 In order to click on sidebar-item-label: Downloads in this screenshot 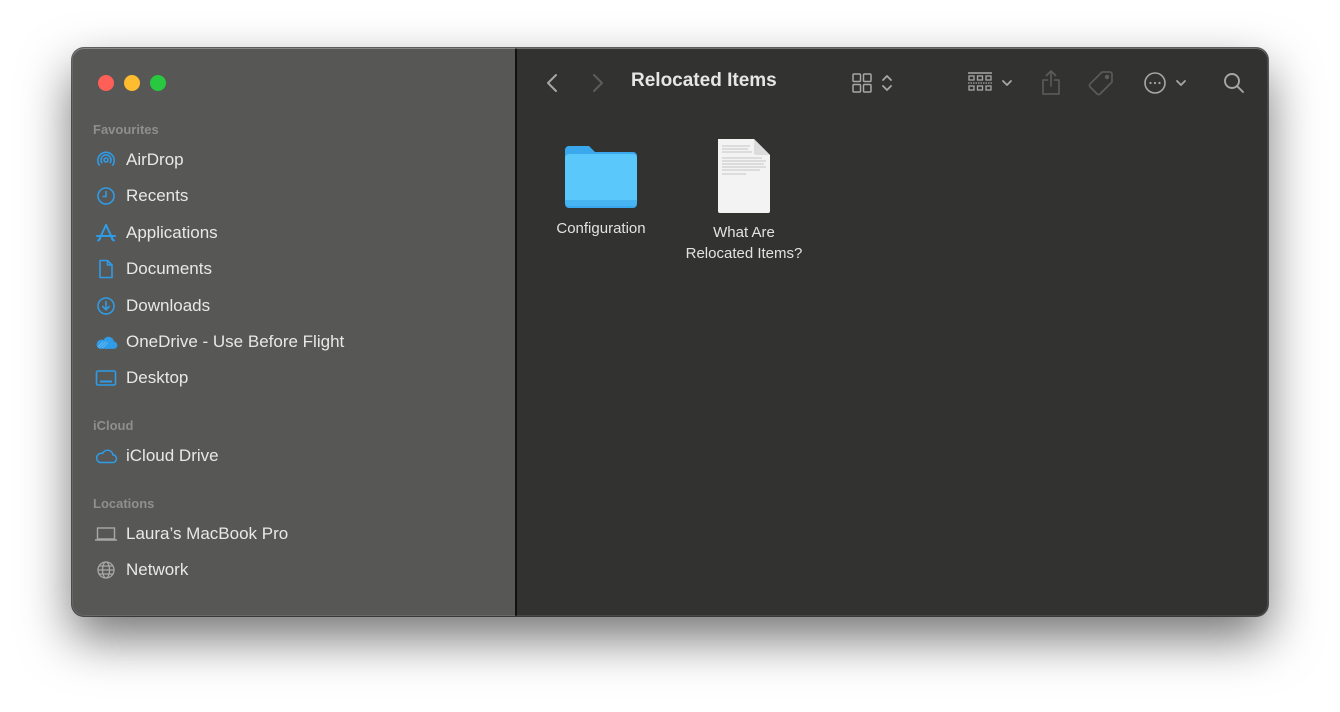, I will do `click(168, 305)`.